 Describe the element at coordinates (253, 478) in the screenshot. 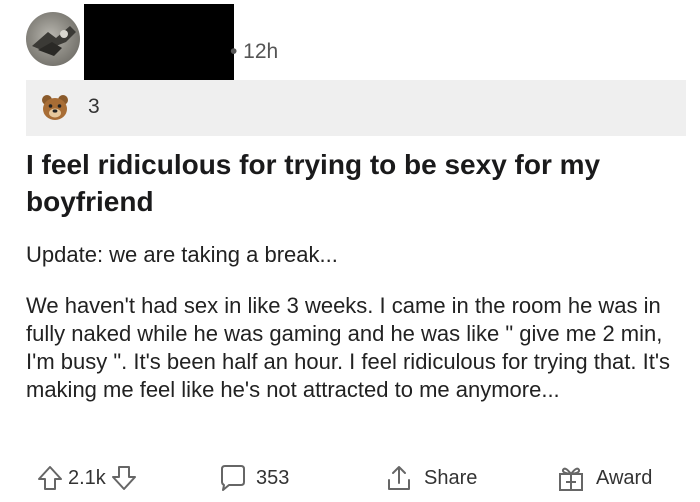

I see `comments-button: 353` at that location.